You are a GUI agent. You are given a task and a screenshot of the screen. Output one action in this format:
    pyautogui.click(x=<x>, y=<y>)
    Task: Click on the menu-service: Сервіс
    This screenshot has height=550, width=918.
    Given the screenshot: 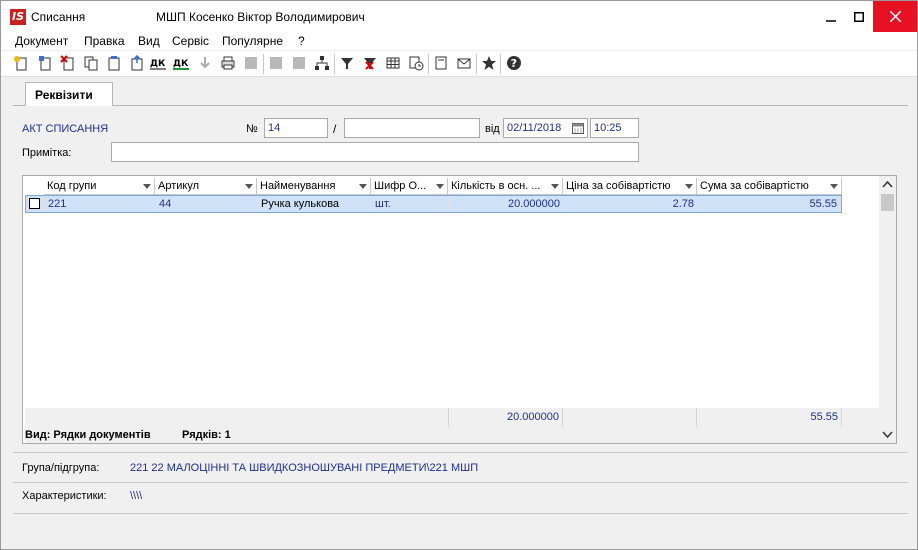 What is the action you would take?
    pyautogui.click(x=190, y=41)
    